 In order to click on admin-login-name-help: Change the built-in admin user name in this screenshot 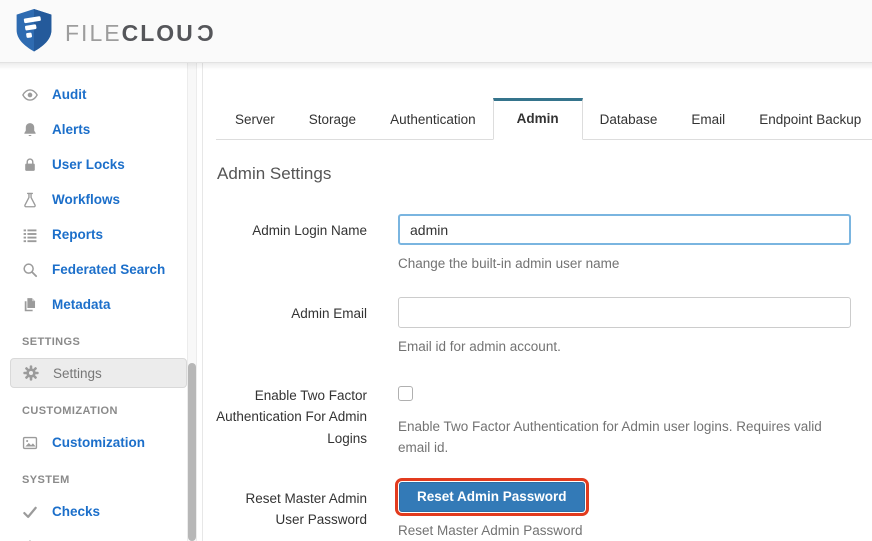, I will do `click(509, 263)`.